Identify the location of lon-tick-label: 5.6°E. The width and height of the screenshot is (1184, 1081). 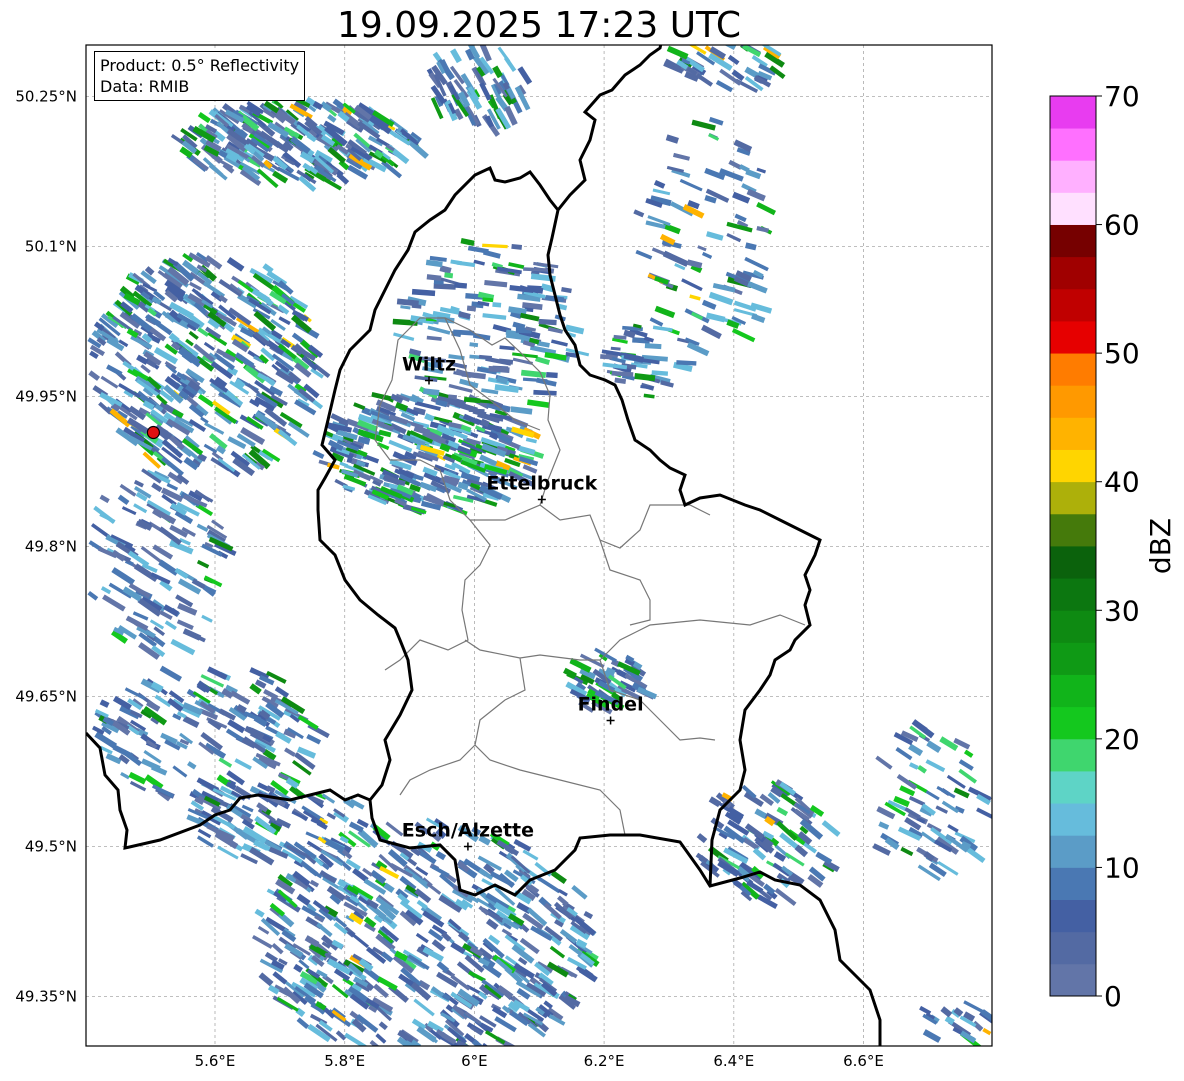
(215, 1061).